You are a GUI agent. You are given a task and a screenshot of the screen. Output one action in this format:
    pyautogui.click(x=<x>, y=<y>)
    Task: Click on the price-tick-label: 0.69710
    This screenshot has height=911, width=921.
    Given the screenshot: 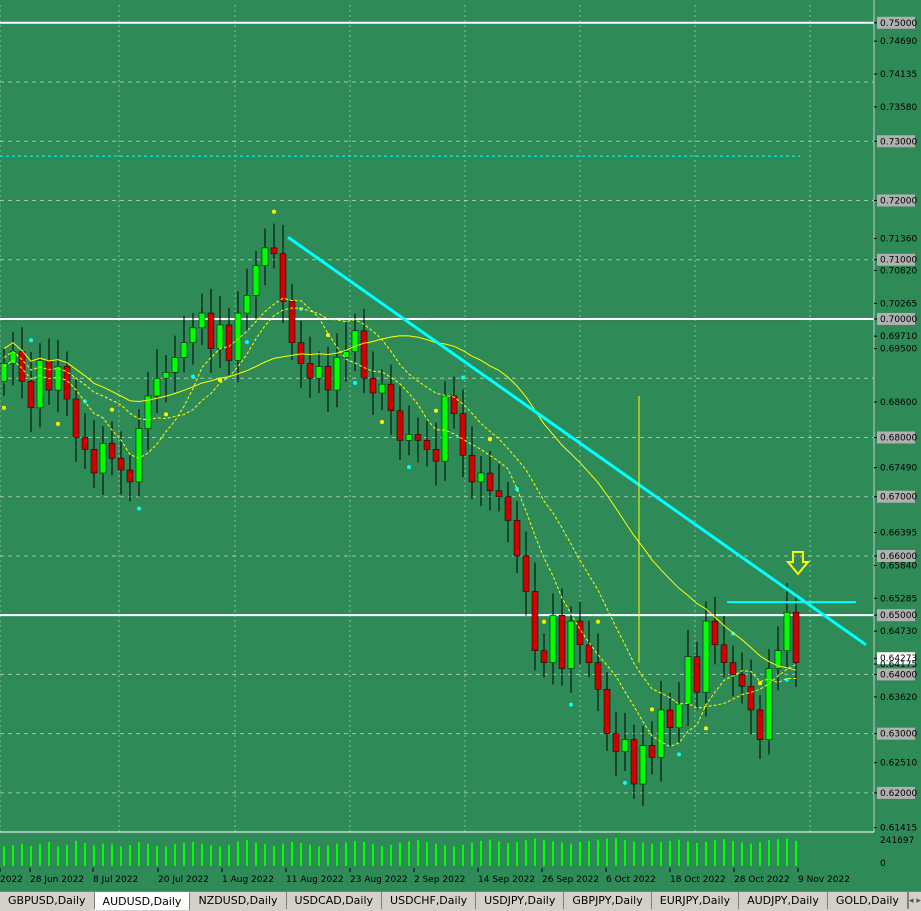 What is the action you would take?
    pyautogui.click(x=898, y=337)
    